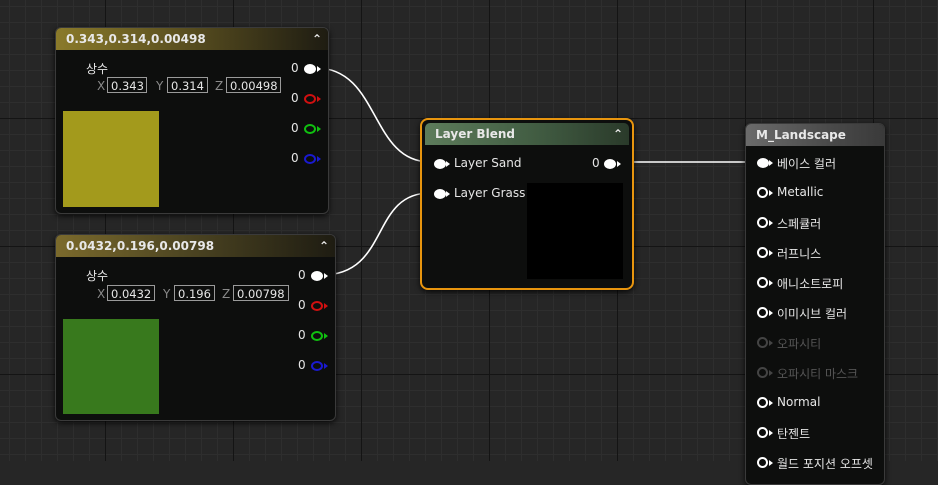  What do you see at coordinates (818, 374) in the screenshot?
I see `input-opacity-mask-label: 오파시티 마스크` at bounding box center [818, 374].